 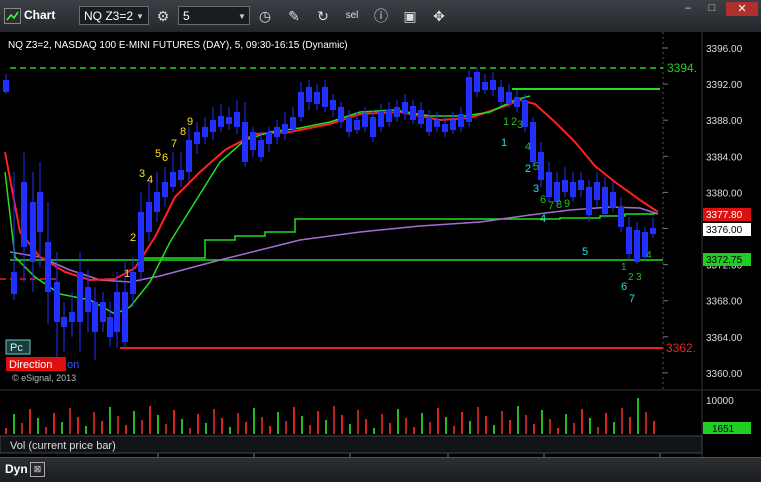 I want to click on settings-gear-icon: ⚙, so click(x=163, y=16).